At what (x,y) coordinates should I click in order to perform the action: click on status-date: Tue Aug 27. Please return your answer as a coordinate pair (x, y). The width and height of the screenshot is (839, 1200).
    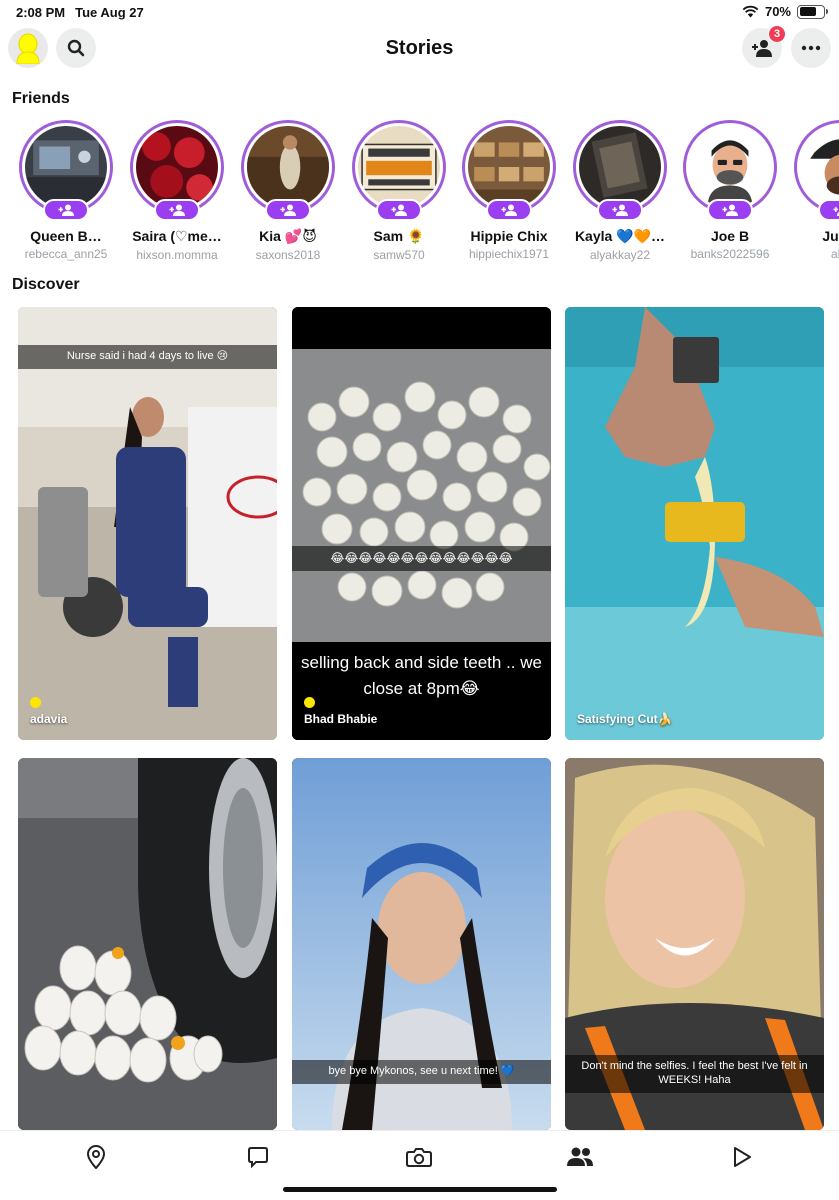
    Looking at the image, I should click on (109, 12).